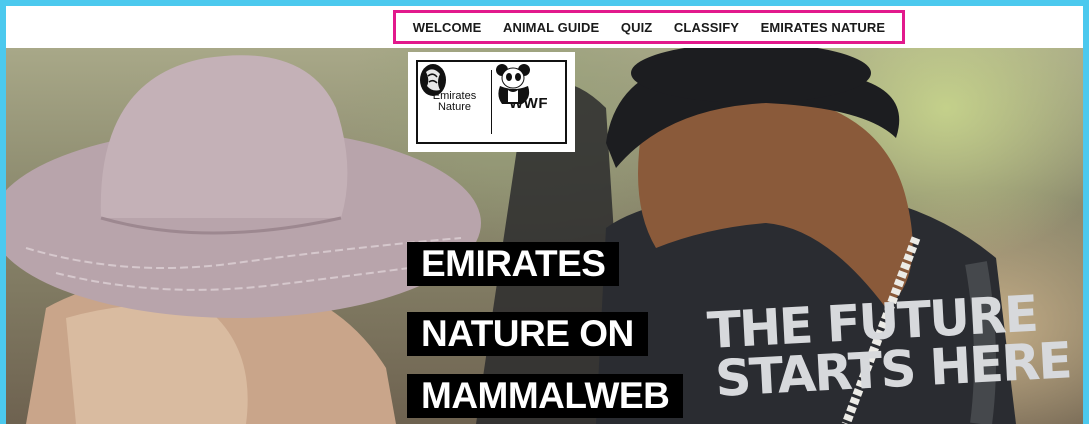 The height and width of the screenshot is (424, 1089). I want to click on nav-animal-guide: ANIMAL GUIDE, so click(551, 27).